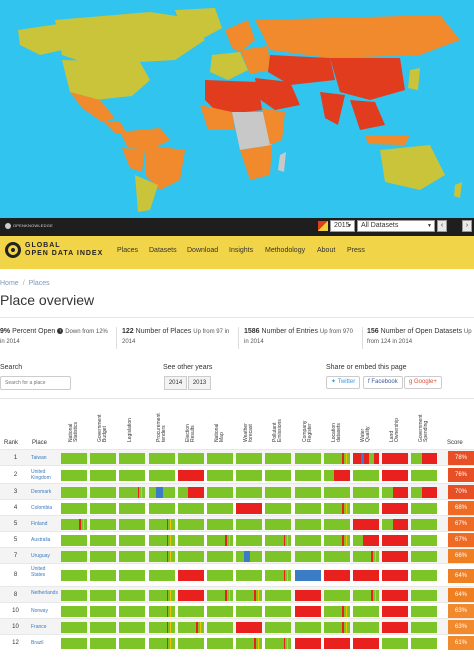 The height and width of the screenshot is (661, 474). I want to click on table-row: 3 Denmark 70%, so click(237, 491).